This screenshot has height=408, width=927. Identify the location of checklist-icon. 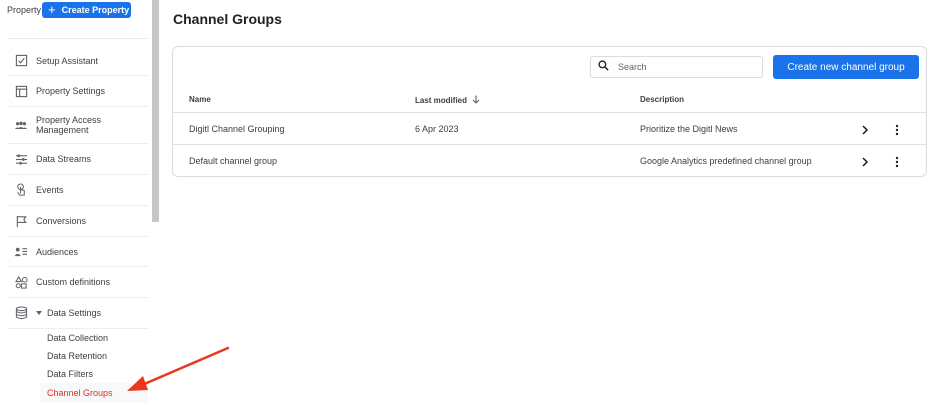
(21, 61).